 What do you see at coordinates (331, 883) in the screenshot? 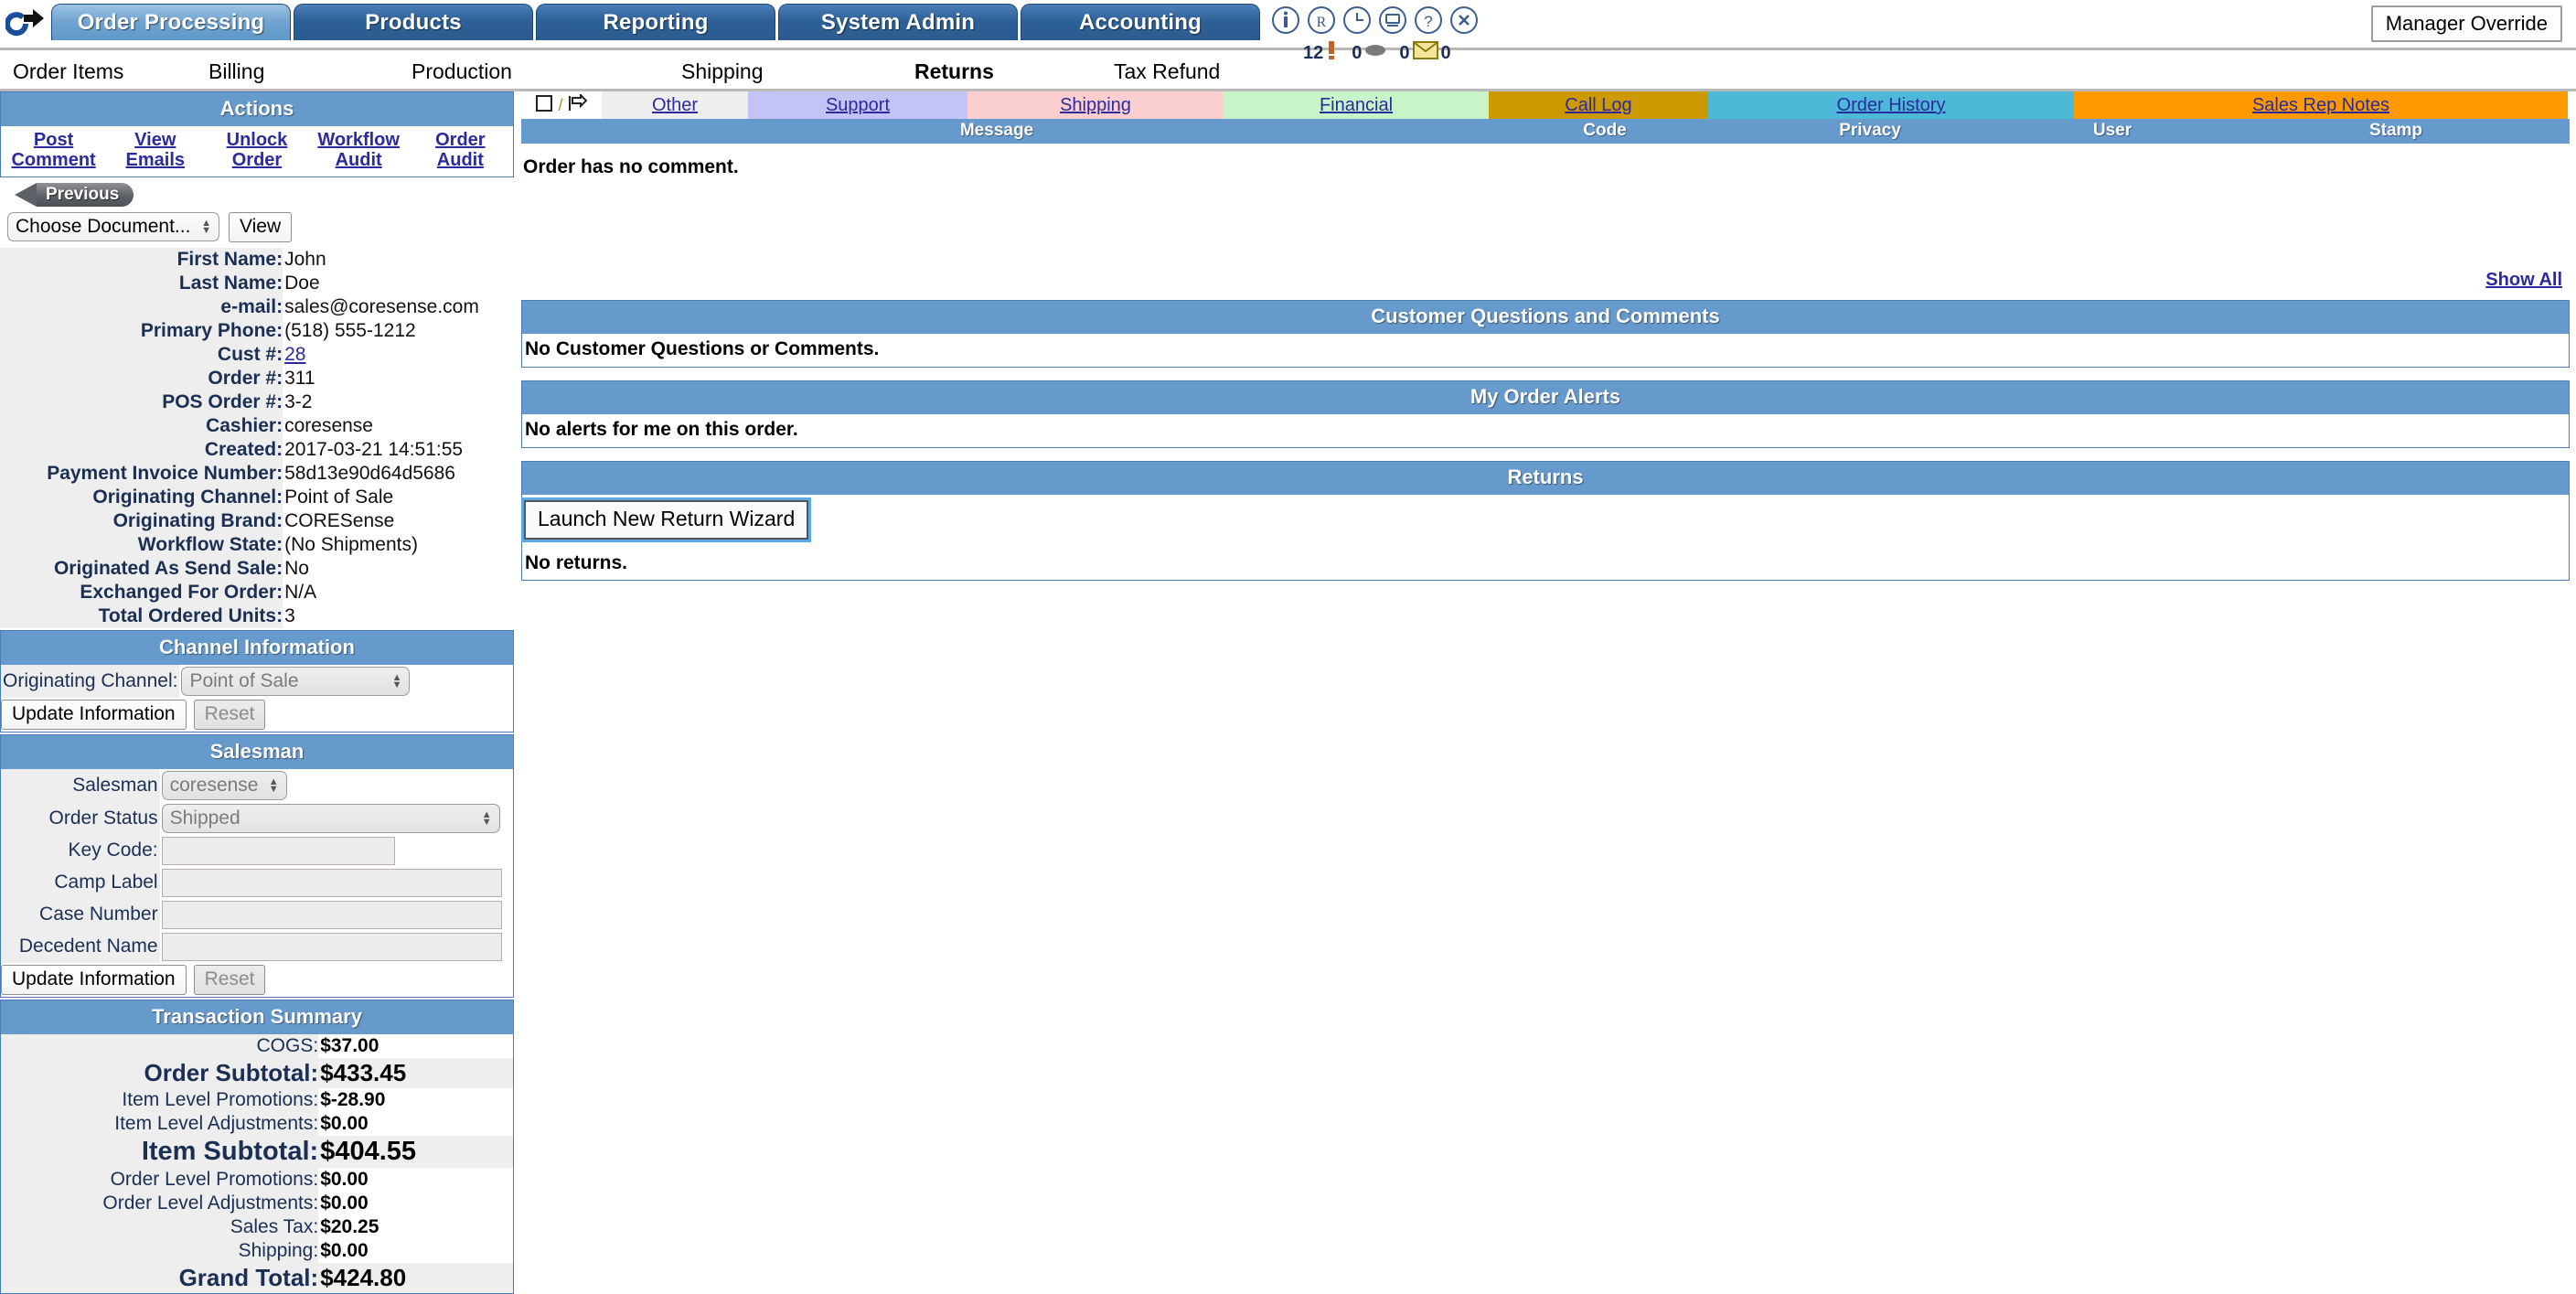
I see `camp-label-input` at bounding box center [331, 883].